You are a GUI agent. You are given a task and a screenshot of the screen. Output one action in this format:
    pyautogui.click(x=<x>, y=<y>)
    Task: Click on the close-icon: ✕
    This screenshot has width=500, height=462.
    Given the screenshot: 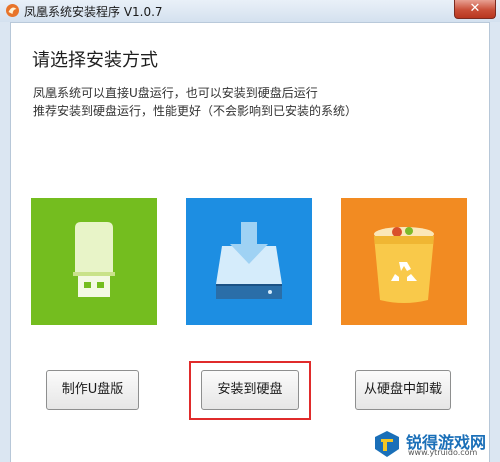 What is the action you would take?
    pyautogui.click(x=475, y=8)
    